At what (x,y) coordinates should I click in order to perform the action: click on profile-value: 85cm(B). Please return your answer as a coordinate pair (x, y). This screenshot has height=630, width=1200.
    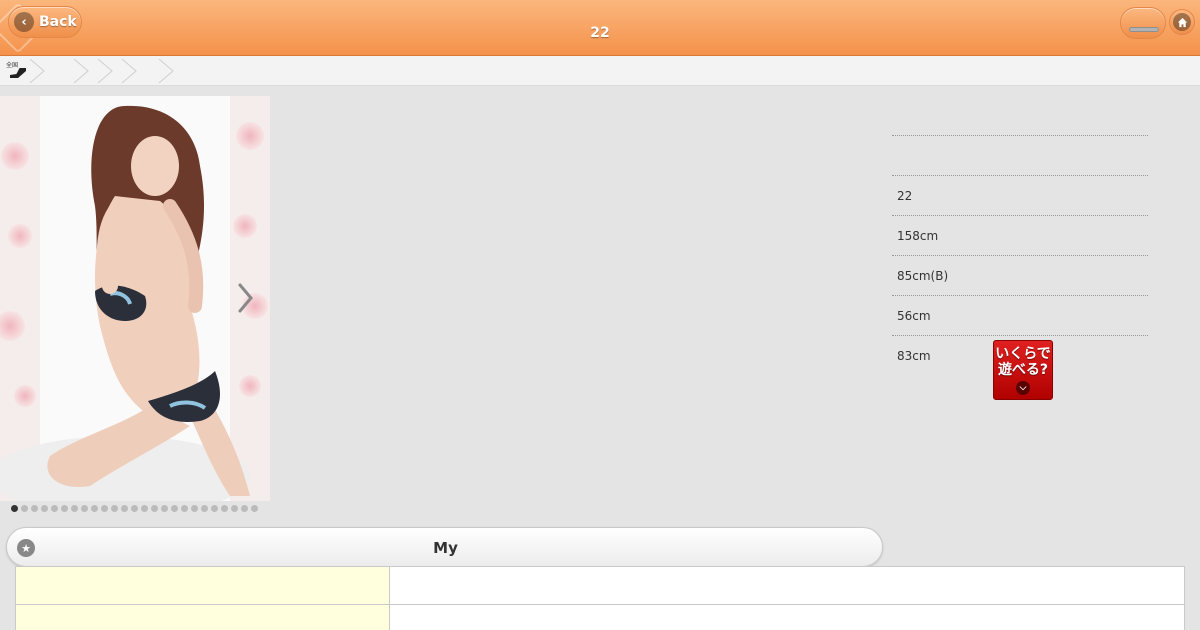
    Looking at the image, I should click on (923, 275).